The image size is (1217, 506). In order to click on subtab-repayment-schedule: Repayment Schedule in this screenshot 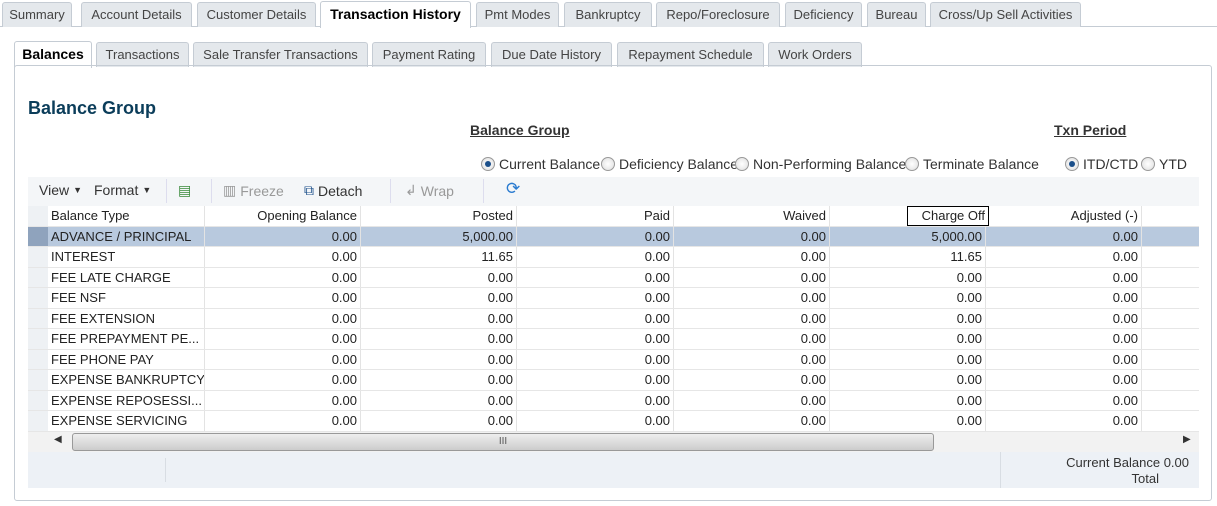, I will do `click(690, 54)`.